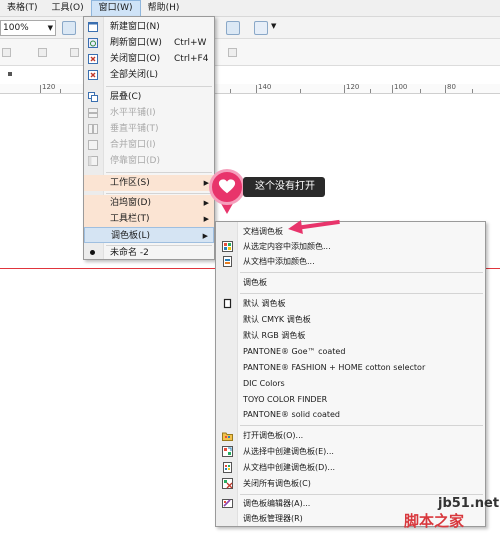 The height and width of the screenshot is (533, 500). Describe the element at coordinates (350, 399) in the screenshot. I see `palette-item-toyo-color-finder: TOYO COLOR FINDER` at that location.